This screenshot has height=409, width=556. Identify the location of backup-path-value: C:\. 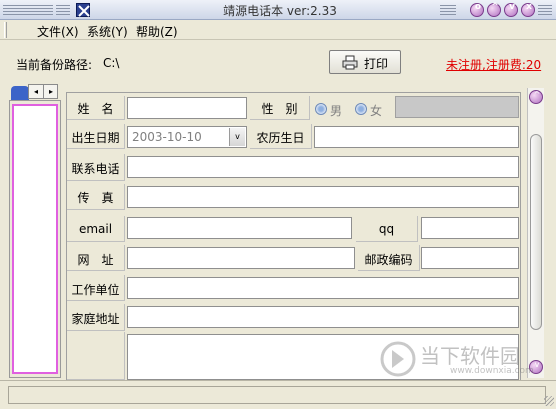
(111, 63).